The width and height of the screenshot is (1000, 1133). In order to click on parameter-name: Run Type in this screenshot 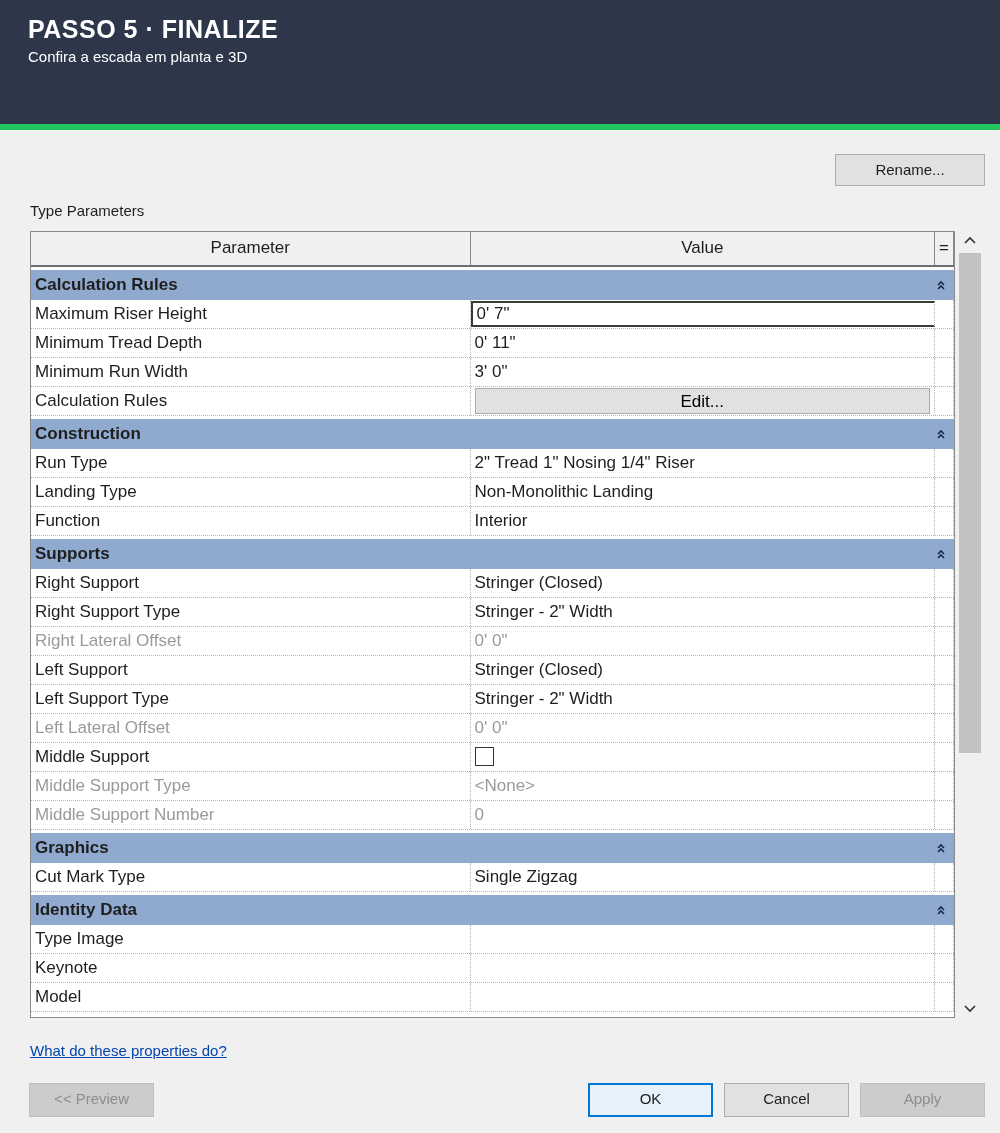, I will do `click(251, 462)`.